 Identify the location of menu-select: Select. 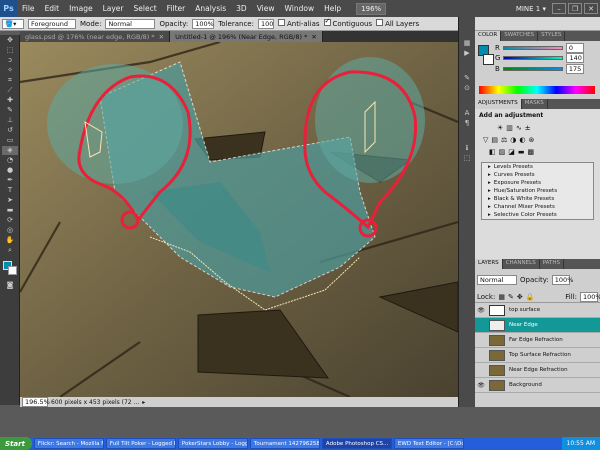
(145, 8).